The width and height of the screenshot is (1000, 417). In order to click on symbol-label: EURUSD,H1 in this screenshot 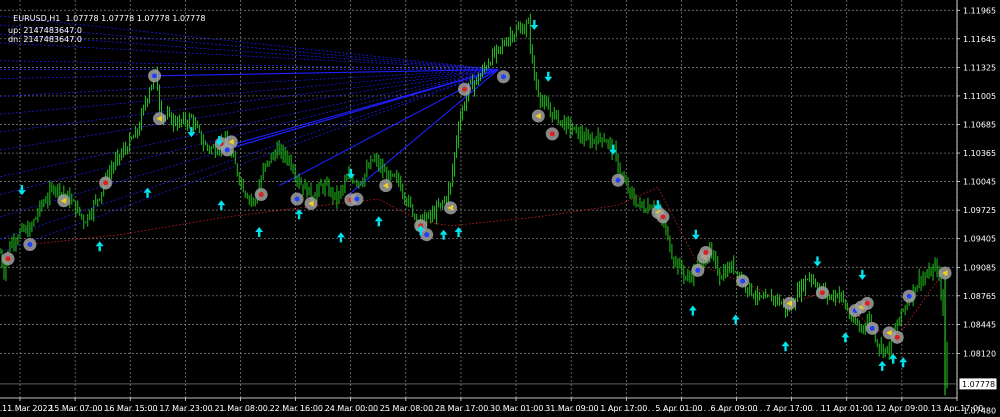, I will do `click(37, 18)`.